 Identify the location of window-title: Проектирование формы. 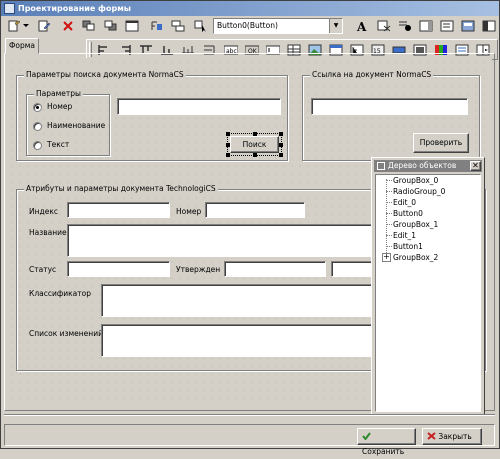
(74, 8).